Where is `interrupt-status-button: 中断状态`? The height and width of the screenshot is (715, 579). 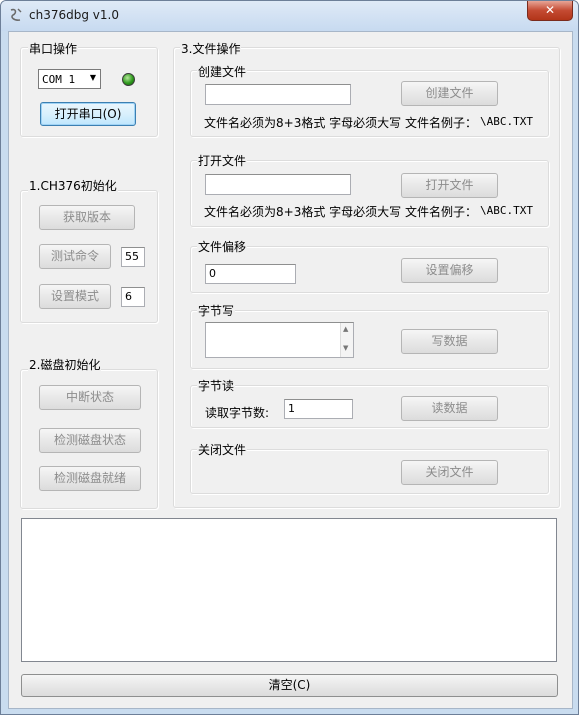
interrupt-status-button: 中断状态 is located at coordinates (90, 397).